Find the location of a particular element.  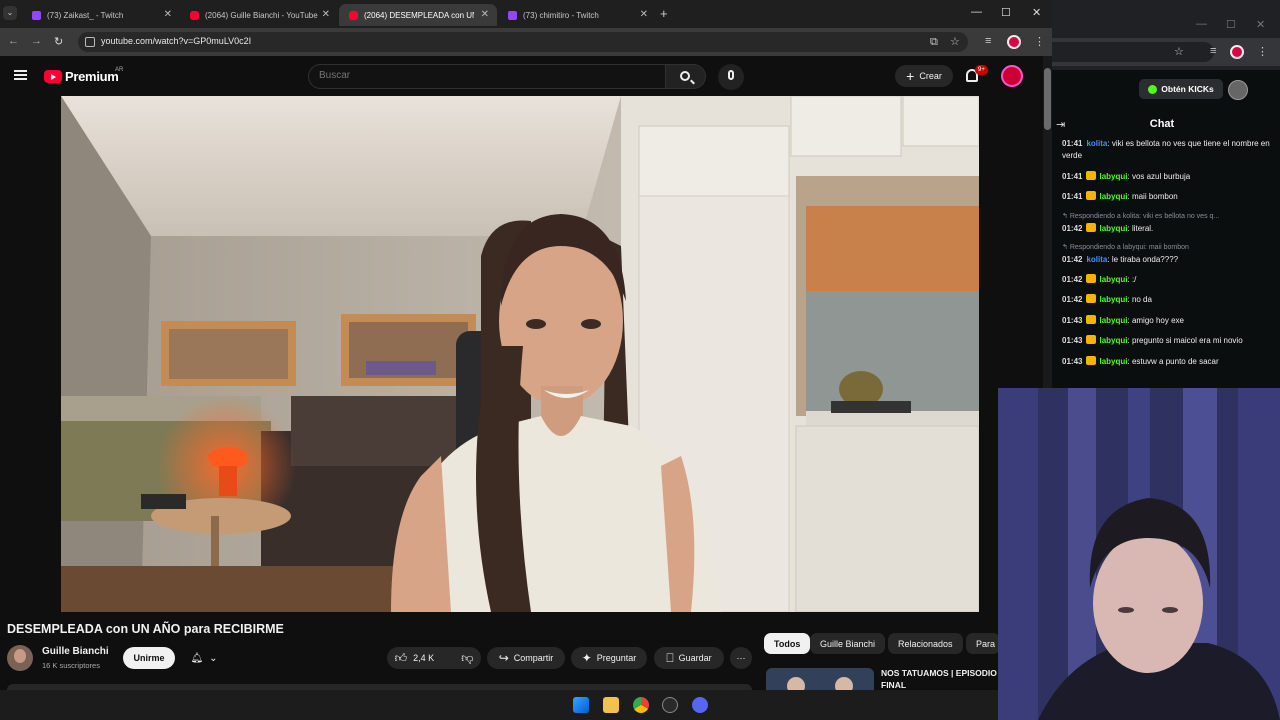

get-kicks-label: Obtén KICKs is located at coordinates (1187, 89).